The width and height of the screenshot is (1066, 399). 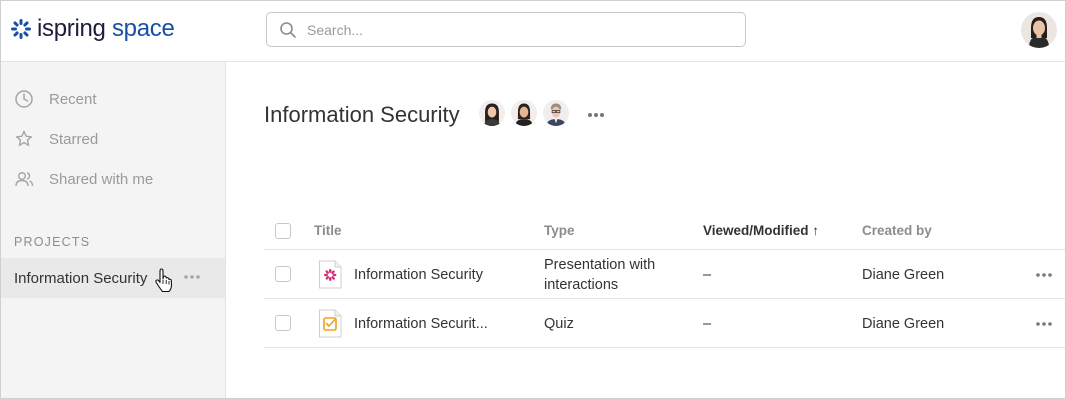 I want to click on sidebar-project-label: Information Security, so click(x=81, y=278).